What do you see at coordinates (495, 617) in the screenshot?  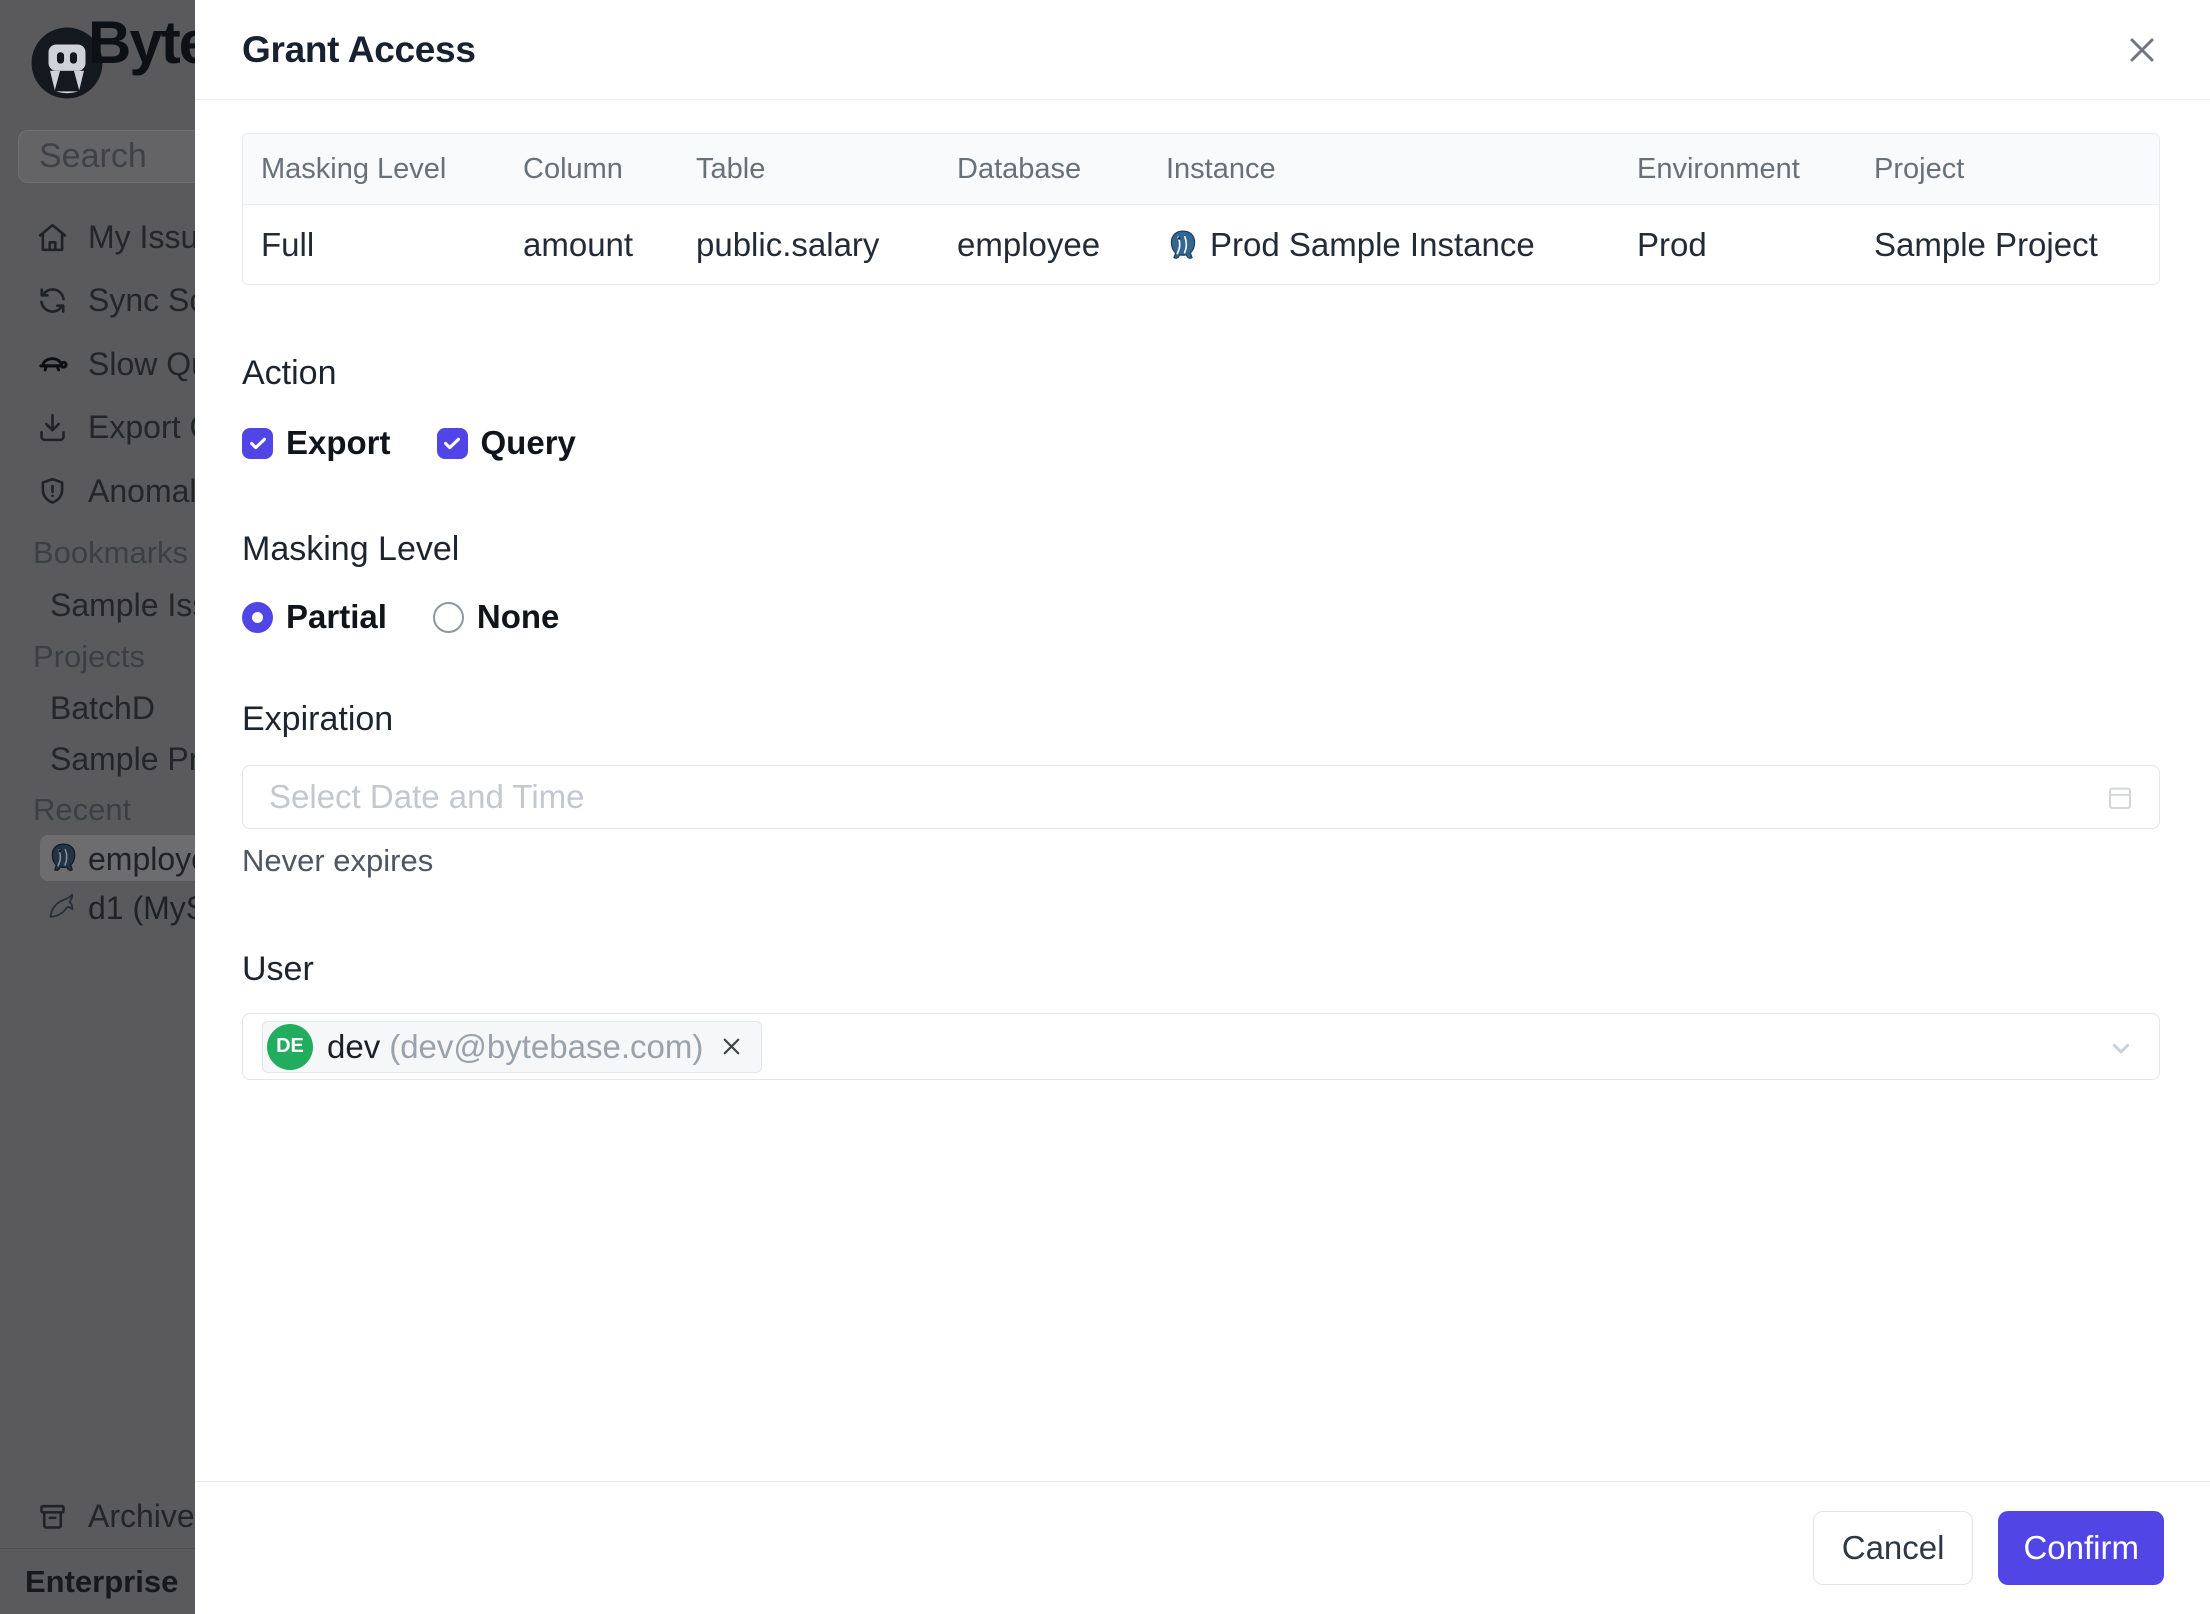 I see `none-radio: None` at bounding box center [495, 617].